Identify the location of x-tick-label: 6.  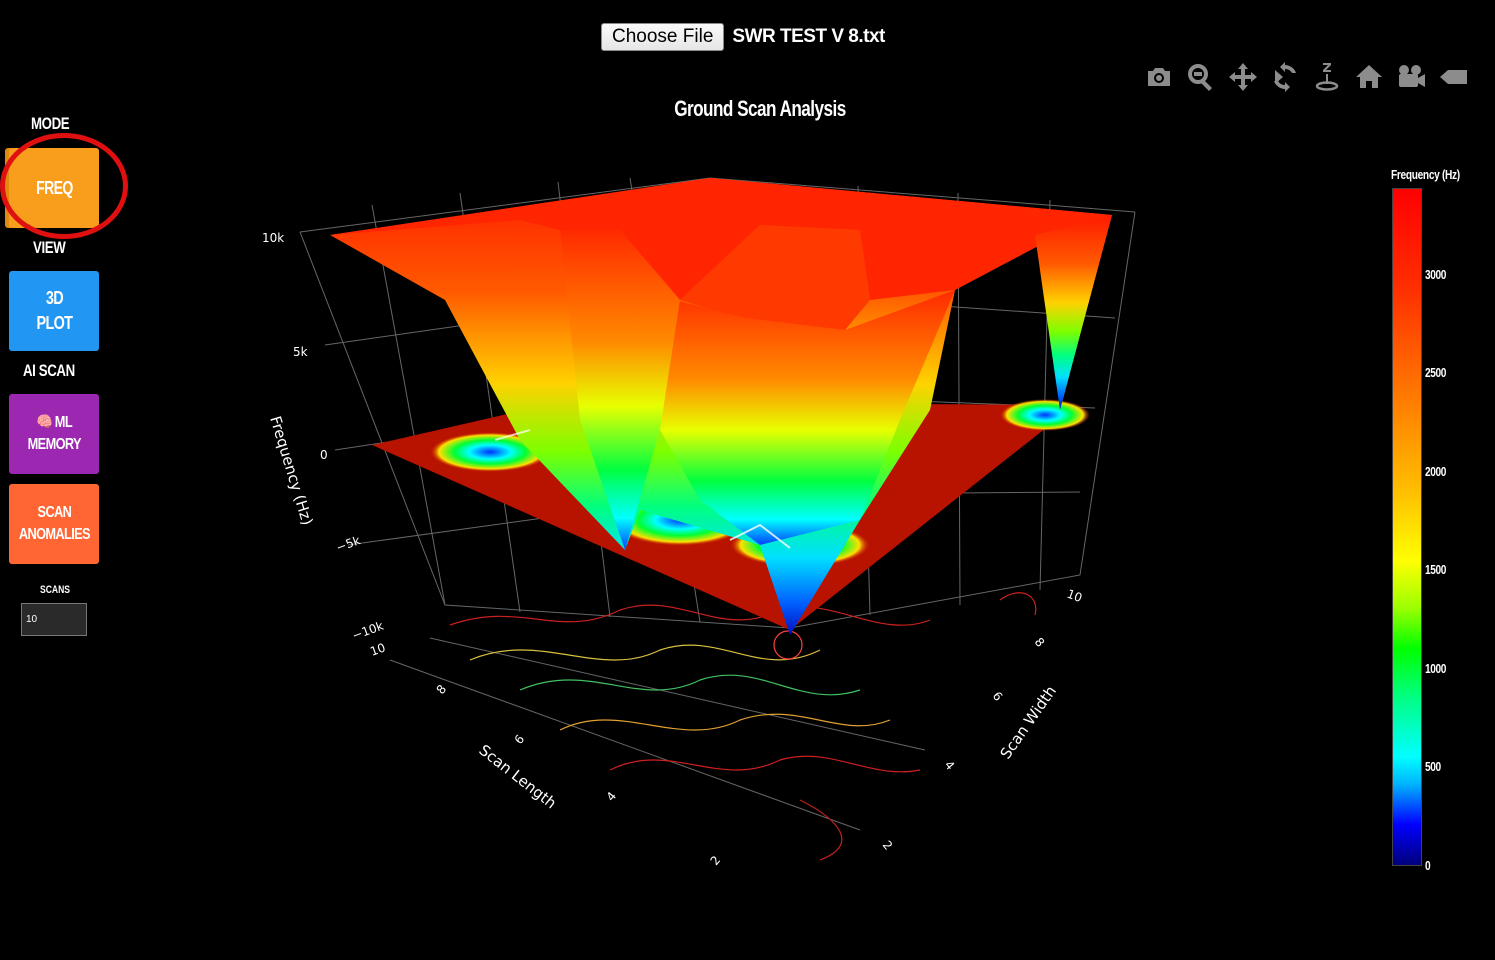
(520, 739).